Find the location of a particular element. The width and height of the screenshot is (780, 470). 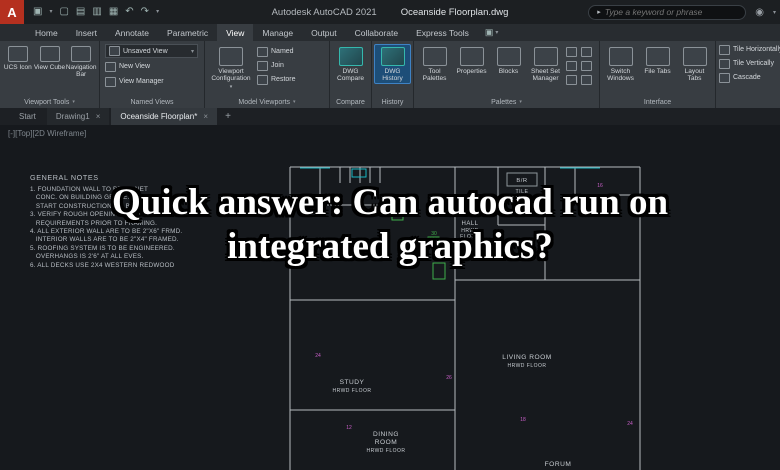

viewport-configuration-button: Viewport Configuration ▾ is located at coordinates (231, 69).